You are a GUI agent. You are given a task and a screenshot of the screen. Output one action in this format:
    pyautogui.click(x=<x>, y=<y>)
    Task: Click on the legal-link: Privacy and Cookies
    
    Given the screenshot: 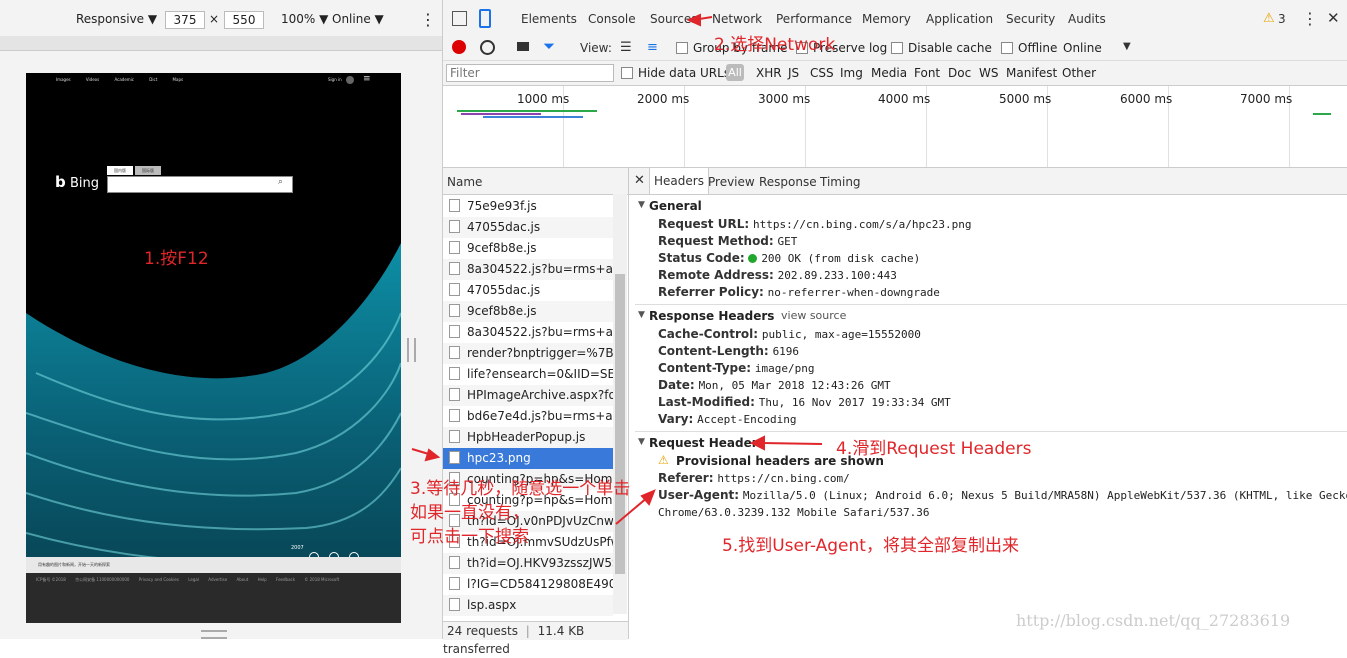 What is the action you would take?
    pyautogui.click(x=159, y=579)
    